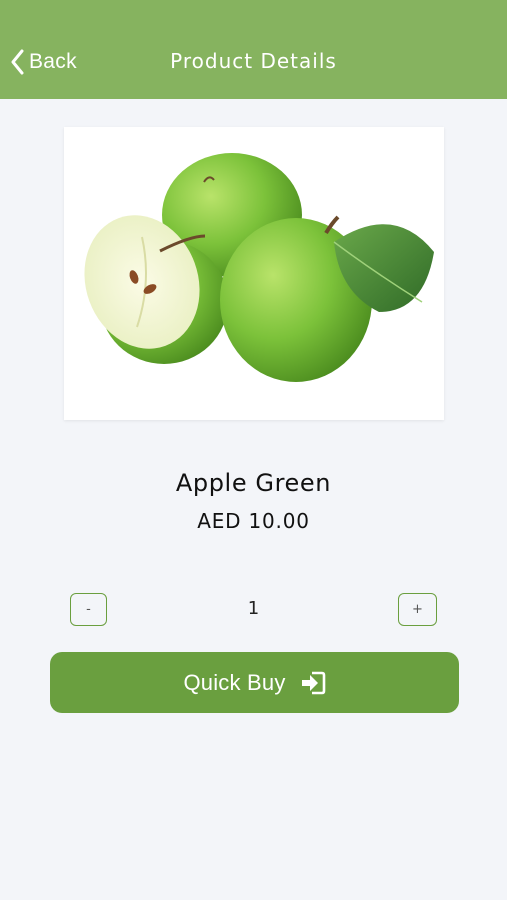 This screenshot has width=507, height=900. Describe the element at coordinates (313, 683) in the screenshot. I see `sign-in-icon` at that location.